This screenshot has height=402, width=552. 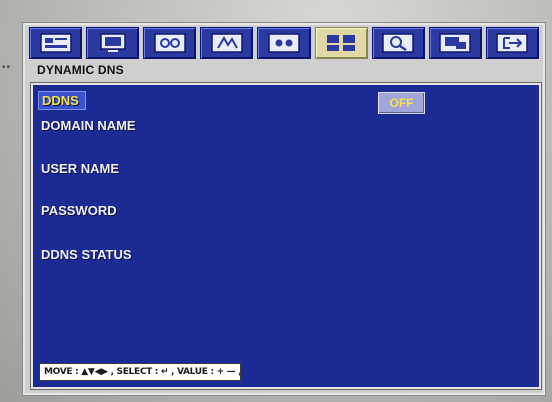 What do you see at coordinates (80, 168) in the screenshot?
I see `user-name-label: USER NAME` at bounding box center [80, 168].